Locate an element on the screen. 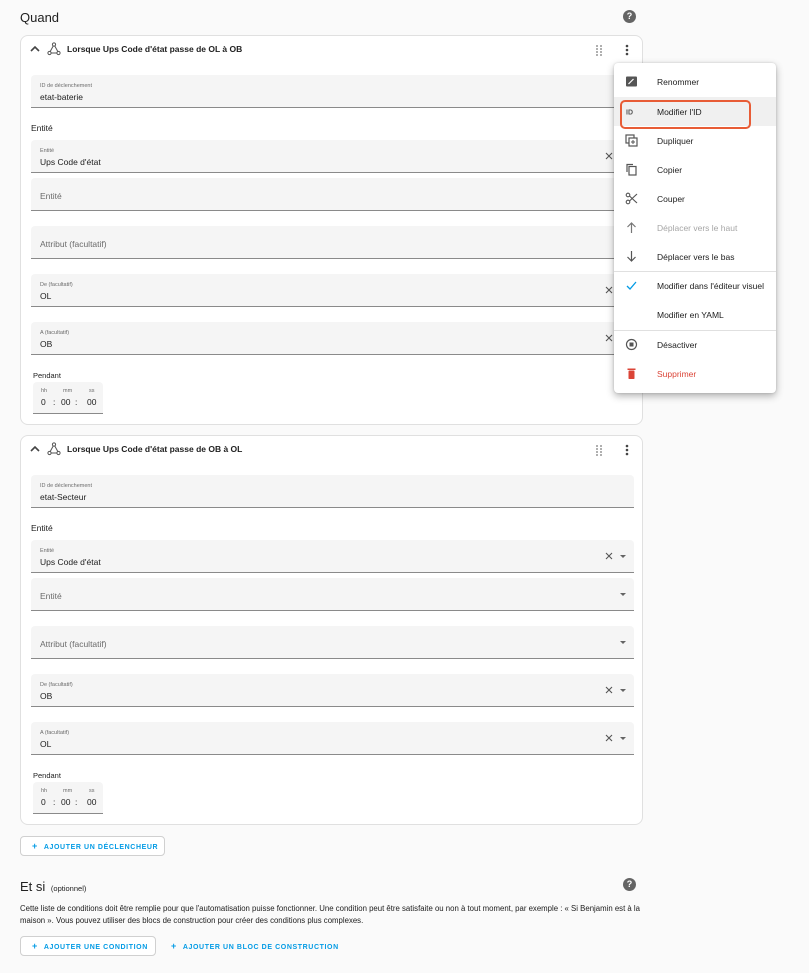 The height and width of the screenshot is (973, 809). add-condition-label: AJOUTER UNE CONDITION is located at coordinates (95, 947).